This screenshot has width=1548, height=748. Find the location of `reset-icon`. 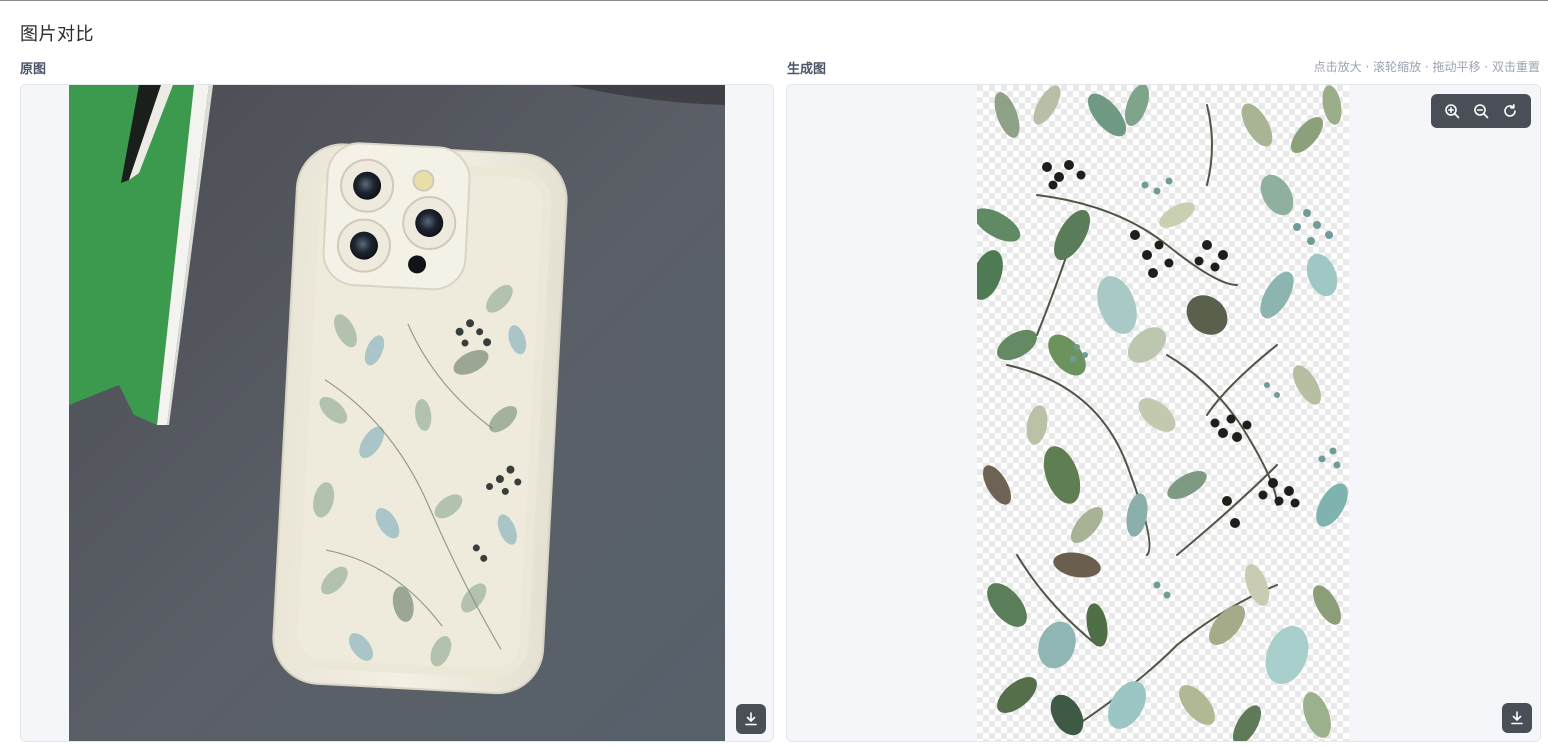

reset-icon is located at coordinates (1510, 110).